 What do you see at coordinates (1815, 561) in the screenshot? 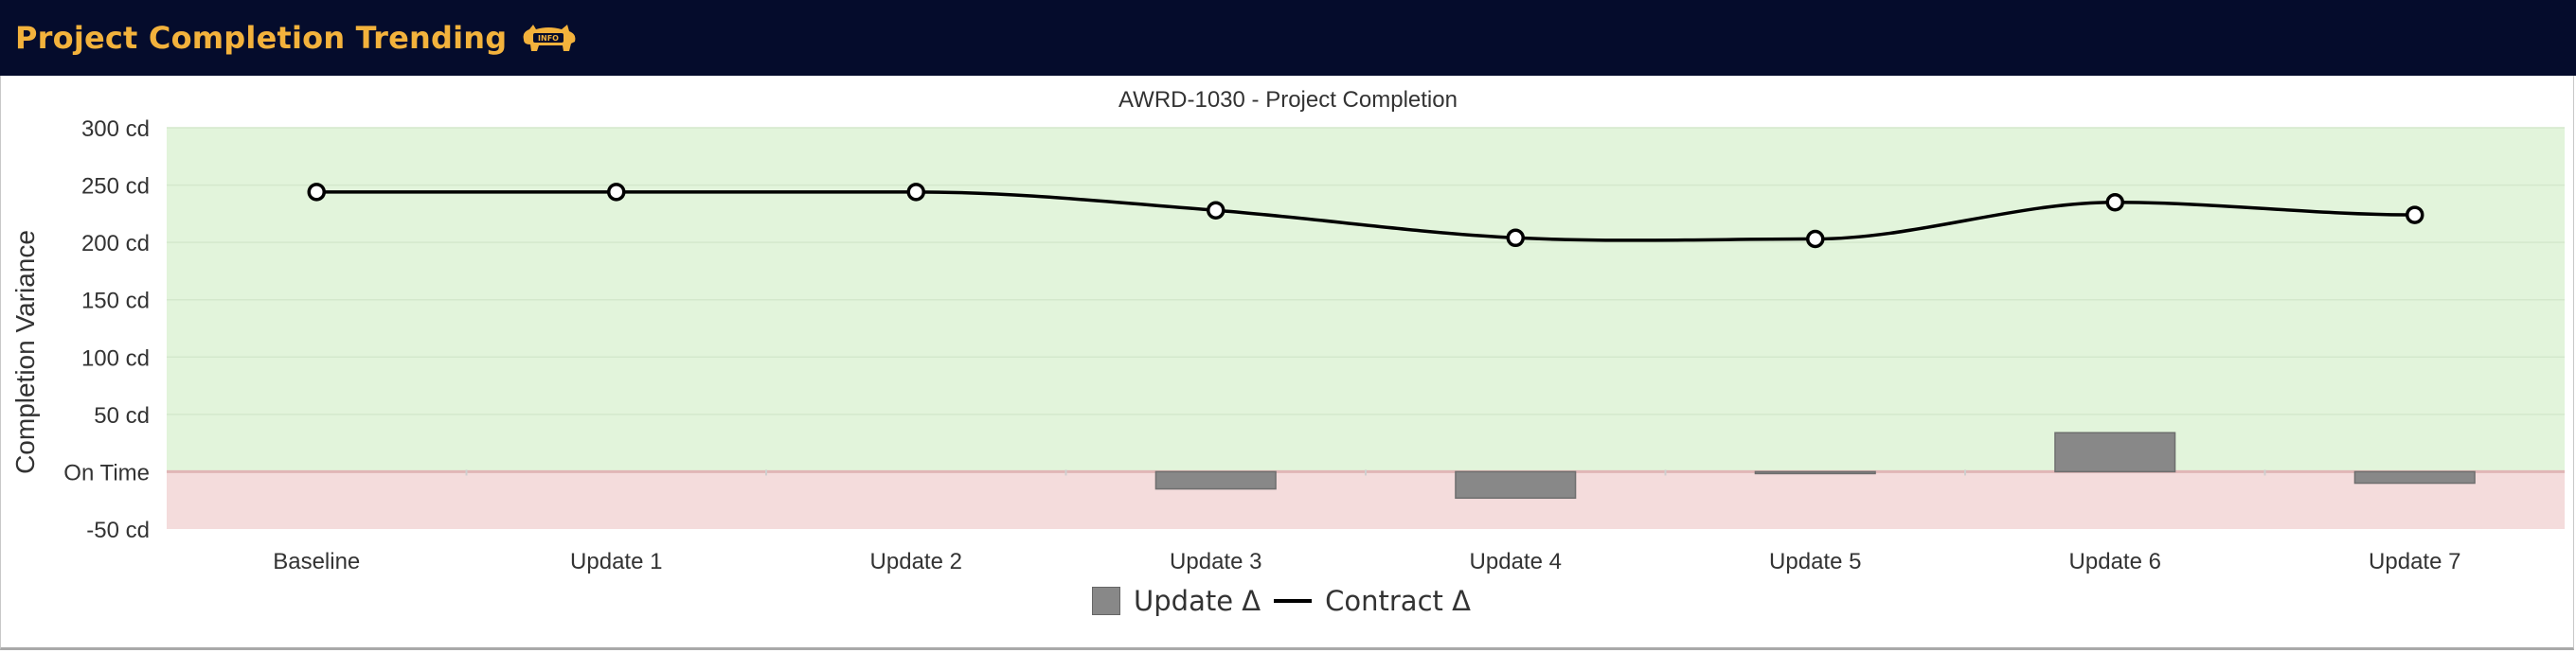
I see `x-tick-label: Update 5` at bounding box center [1815, 561].